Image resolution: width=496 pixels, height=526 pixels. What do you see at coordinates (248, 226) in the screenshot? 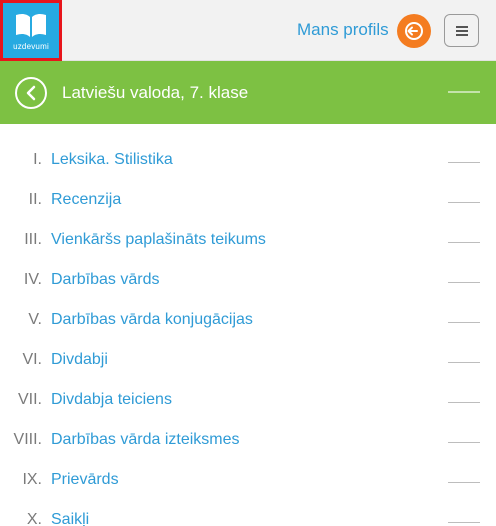
I see `chapter-item: III. Vienkāršs paplašināts teikums` at bounding box center [248, 226].